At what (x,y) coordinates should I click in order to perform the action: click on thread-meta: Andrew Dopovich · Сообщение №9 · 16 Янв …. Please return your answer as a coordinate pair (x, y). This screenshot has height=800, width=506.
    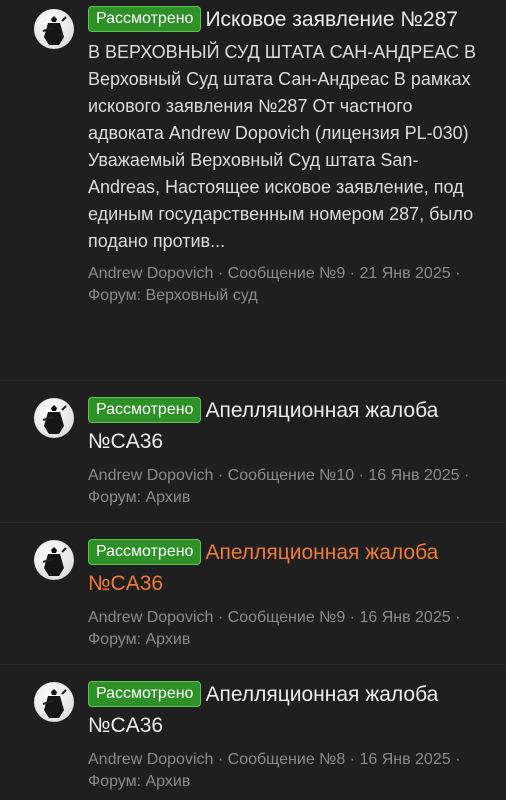
    Looking at the image, I should click on (285, 629).